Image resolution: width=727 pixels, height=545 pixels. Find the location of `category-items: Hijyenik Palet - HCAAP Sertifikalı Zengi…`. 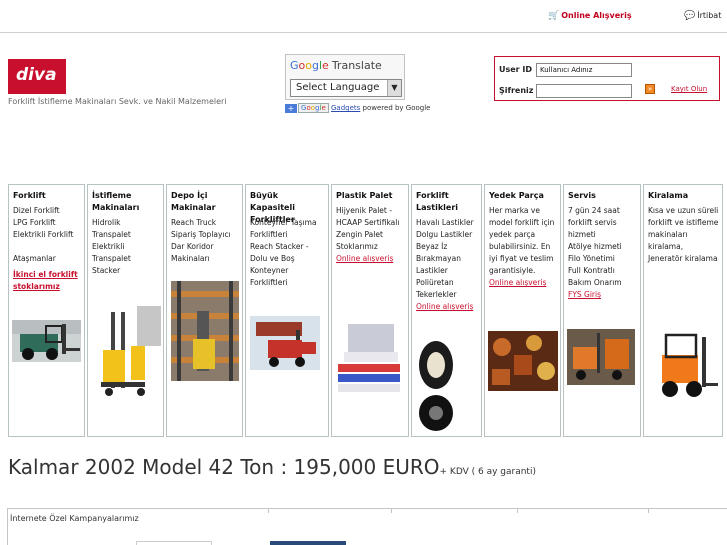

category-items: Hijyenik Palet - HCAAP Sertifikalı Zengi… is located at coordinates (370, 235).